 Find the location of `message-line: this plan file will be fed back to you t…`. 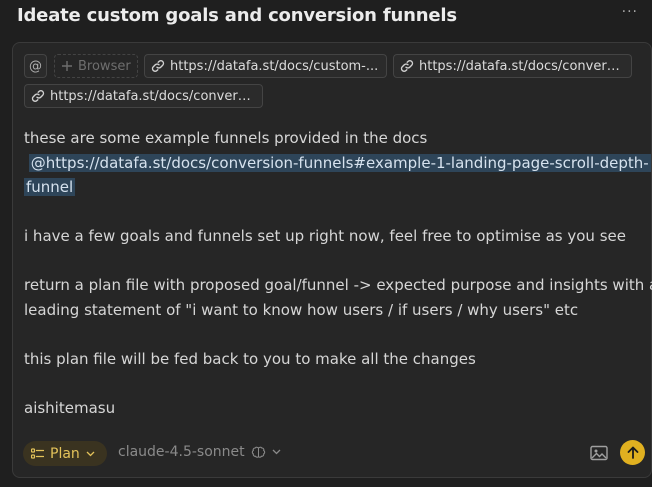

message-line: this plan file will be fed back to you t… is located at coordinates (250, 358).